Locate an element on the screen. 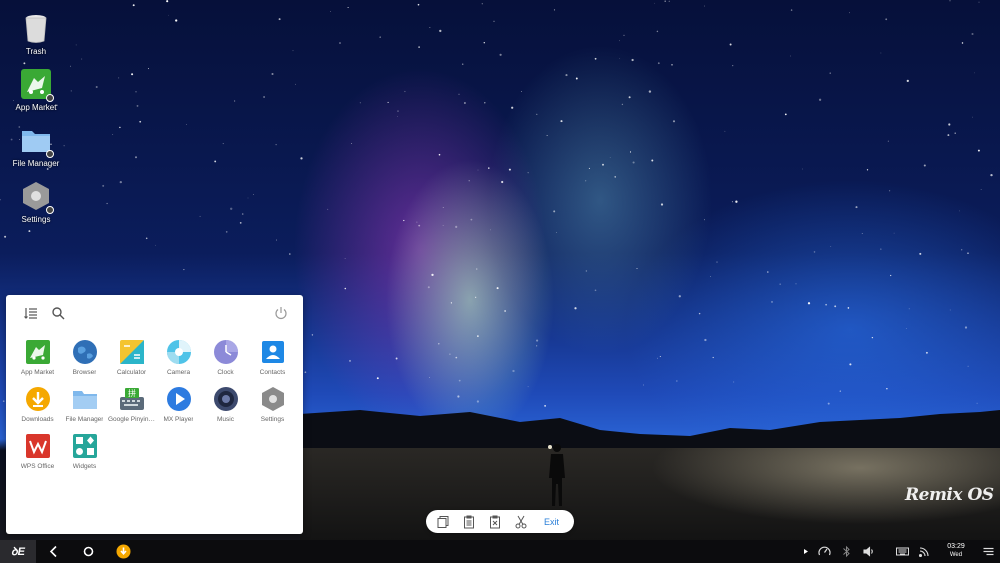  app-label: Calculator is located at coordinates (131, 372).